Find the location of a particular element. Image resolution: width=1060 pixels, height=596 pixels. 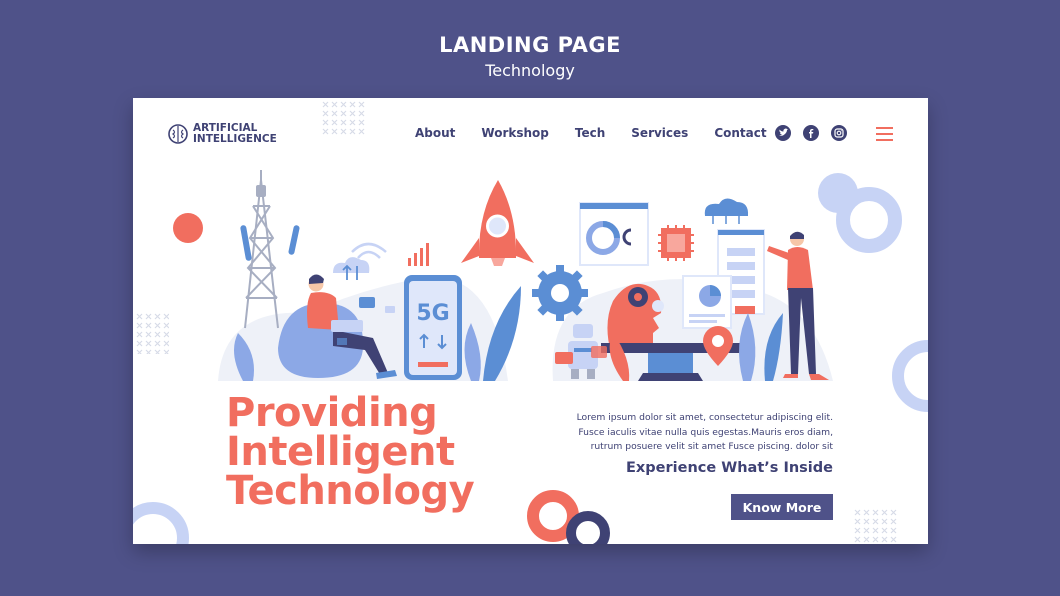

headline-line: Providing is located at coordinates (332, 413).